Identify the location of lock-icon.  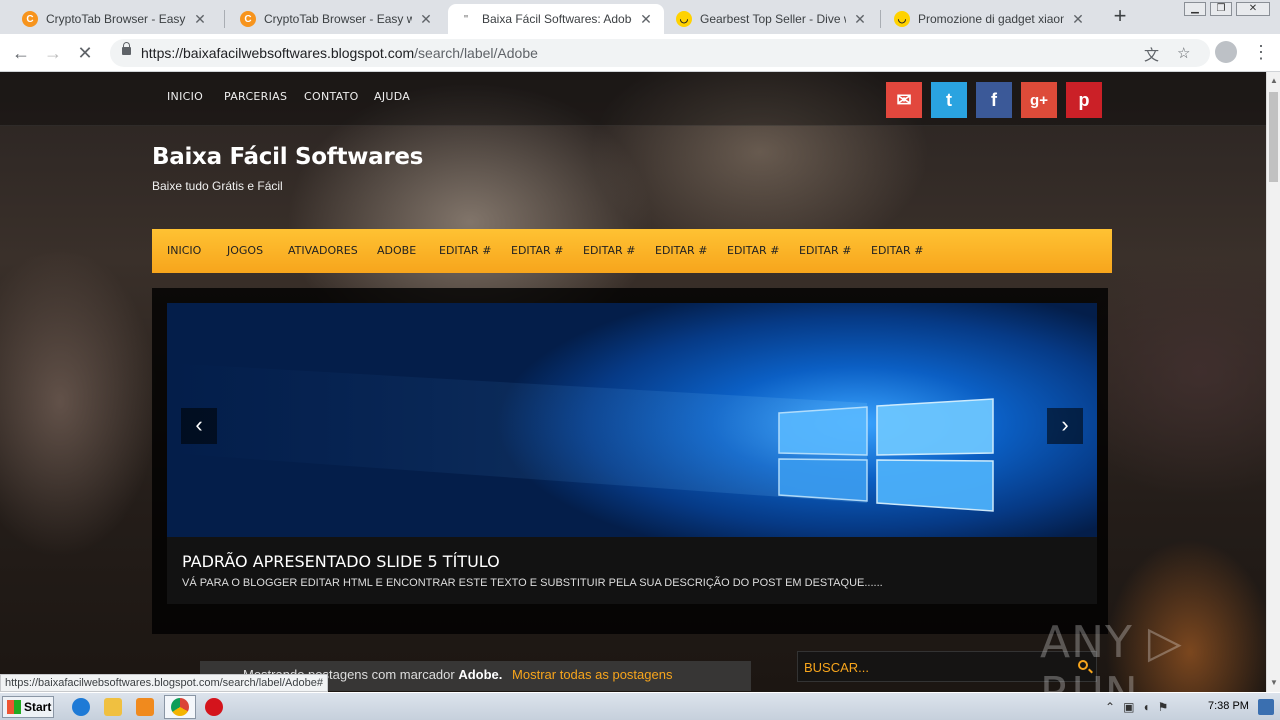
(126, 48).